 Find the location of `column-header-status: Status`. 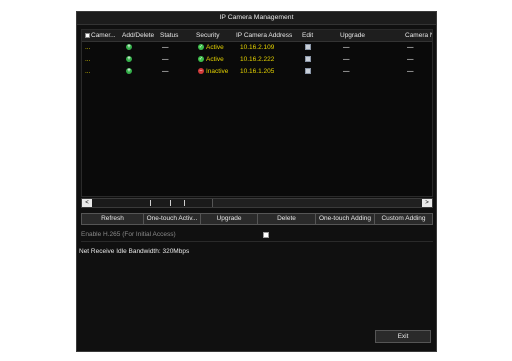

column-header-status: Status is located at coordinates (169, 35).